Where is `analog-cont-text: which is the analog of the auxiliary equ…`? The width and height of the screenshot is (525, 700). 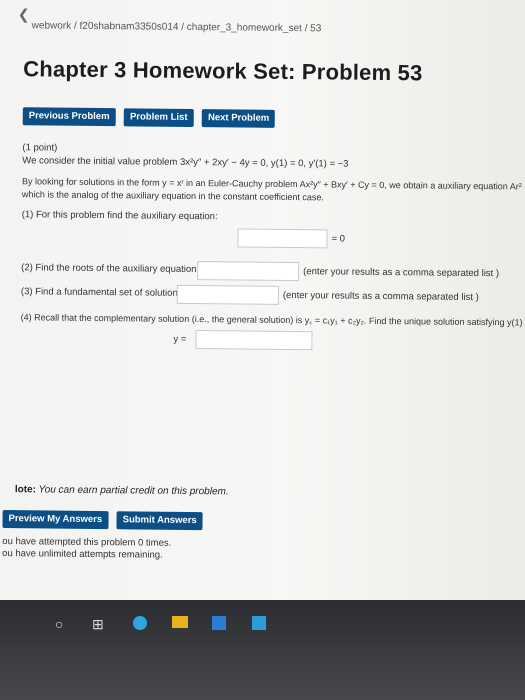
analog-cont-text: which is the analog of the auxiliary equ… is located at coordinates (173, 196).